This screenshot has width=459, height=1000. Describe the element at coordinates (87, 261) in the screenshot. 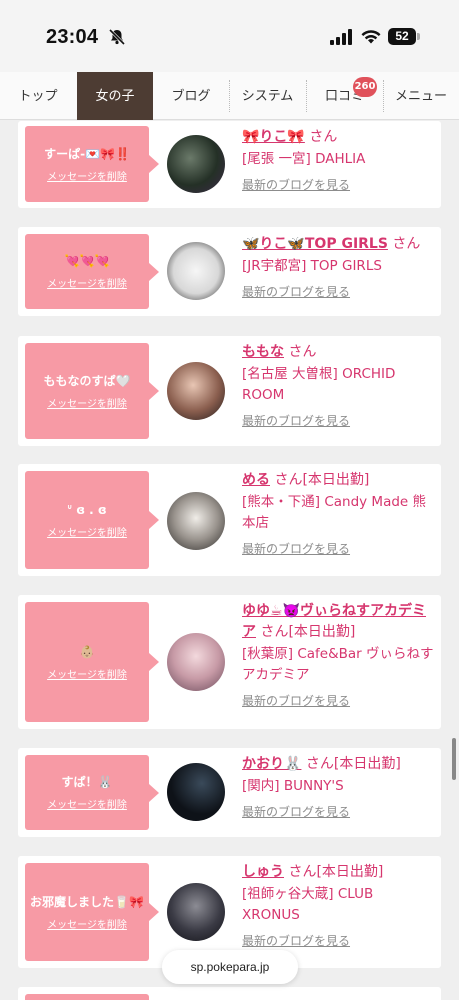

I see `message-text: 💘💘💘` at that location.